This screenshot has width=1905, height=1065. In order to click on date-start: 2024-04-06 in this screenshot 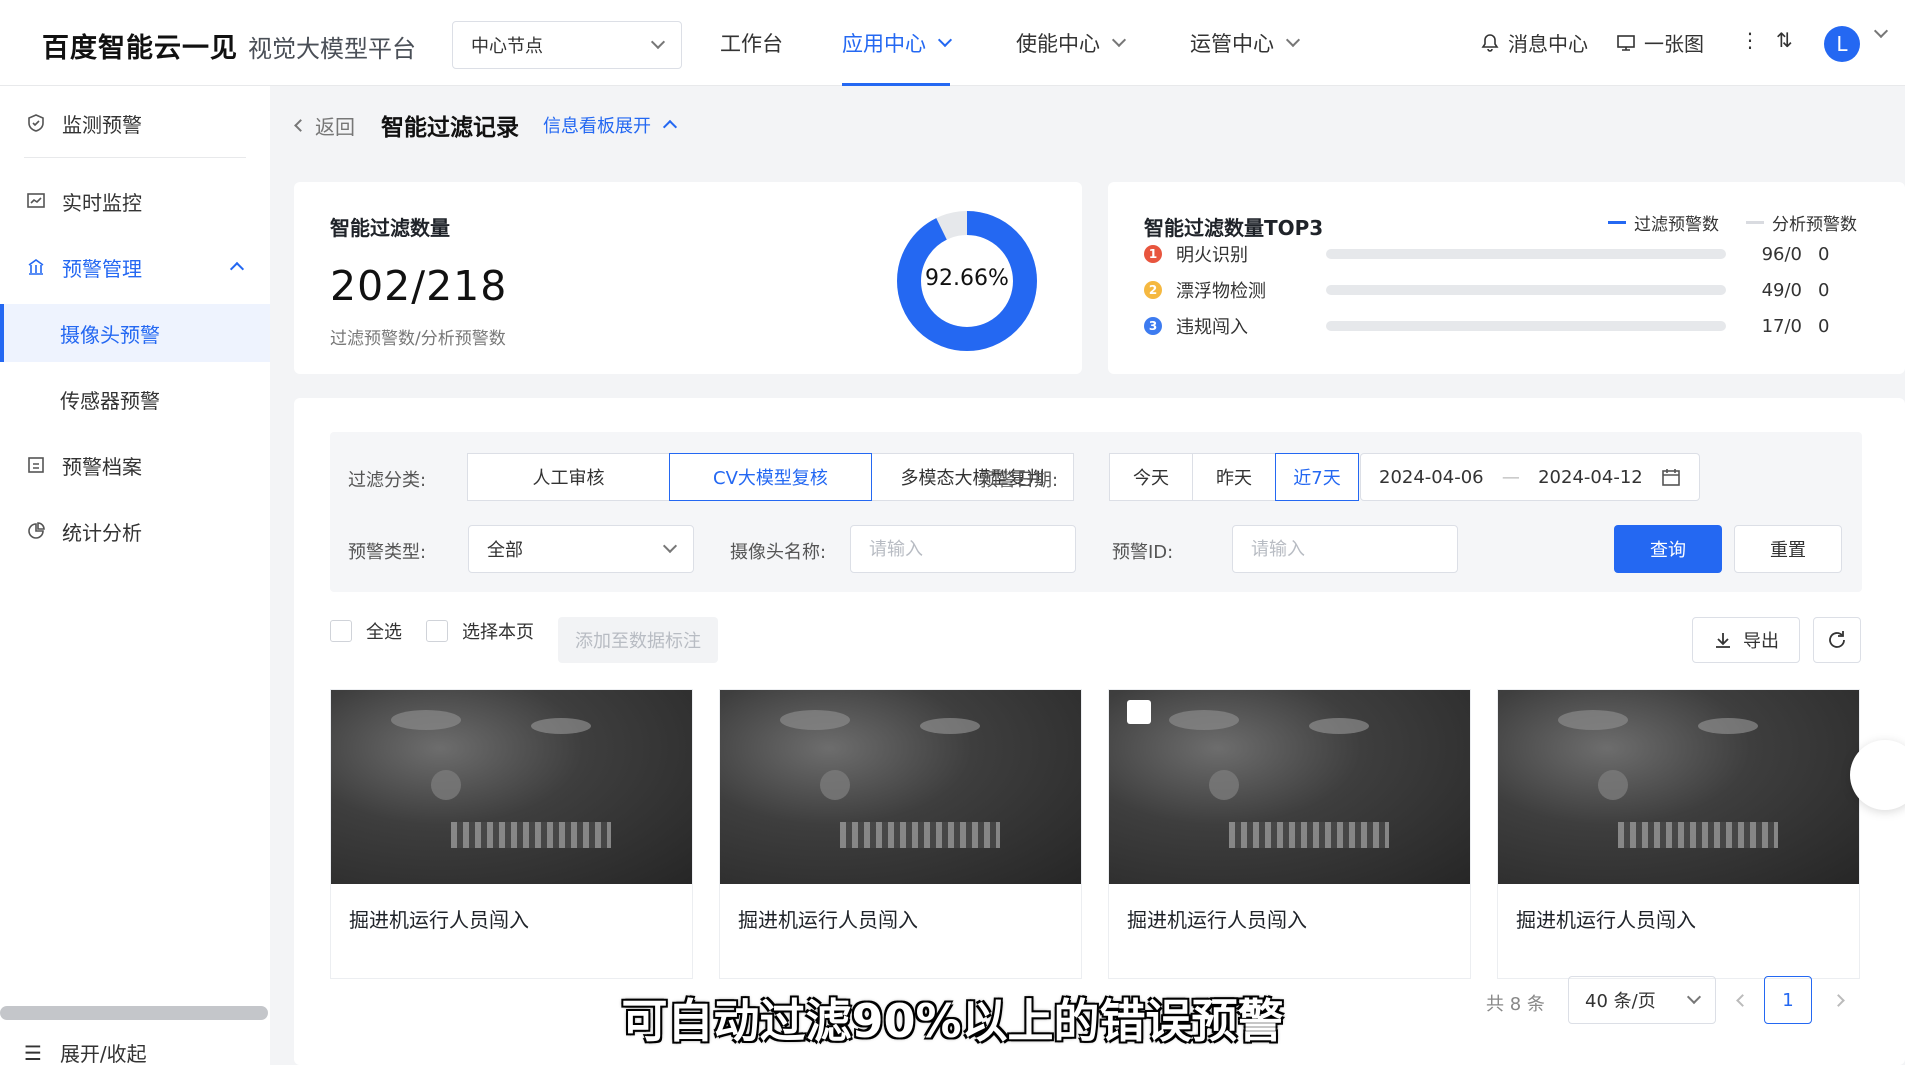, I will do `click(1431, 477)`.